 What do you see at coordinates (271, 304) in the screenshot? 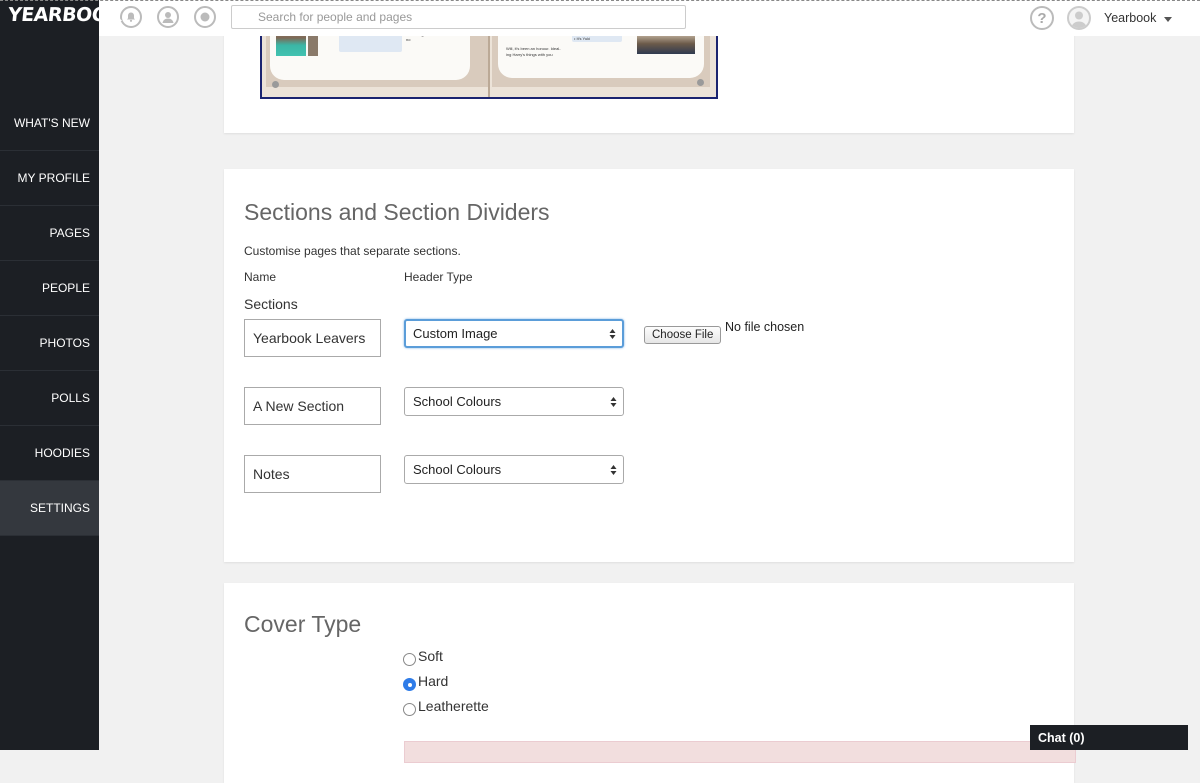
I see `sections-group-label: Sections` at bounding box center [271, 304].